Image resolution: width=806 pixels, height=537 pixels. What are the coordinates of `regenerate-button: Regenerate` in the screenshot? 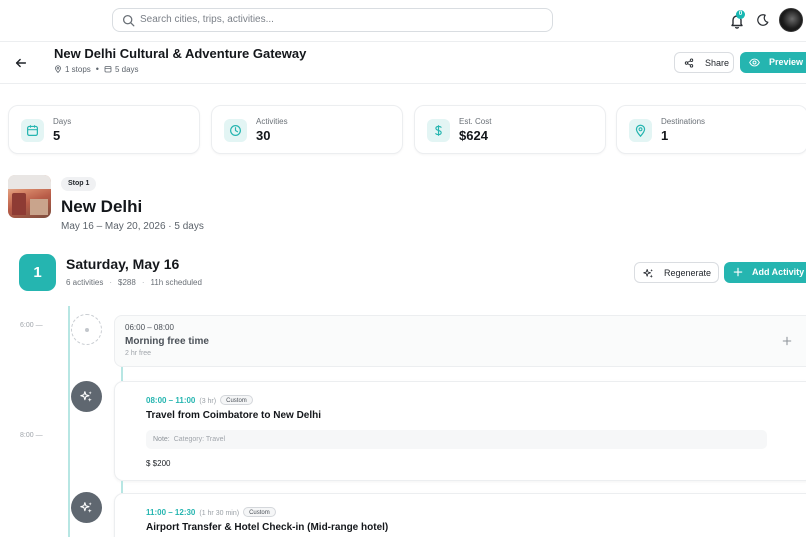 It's located at (676, 272).